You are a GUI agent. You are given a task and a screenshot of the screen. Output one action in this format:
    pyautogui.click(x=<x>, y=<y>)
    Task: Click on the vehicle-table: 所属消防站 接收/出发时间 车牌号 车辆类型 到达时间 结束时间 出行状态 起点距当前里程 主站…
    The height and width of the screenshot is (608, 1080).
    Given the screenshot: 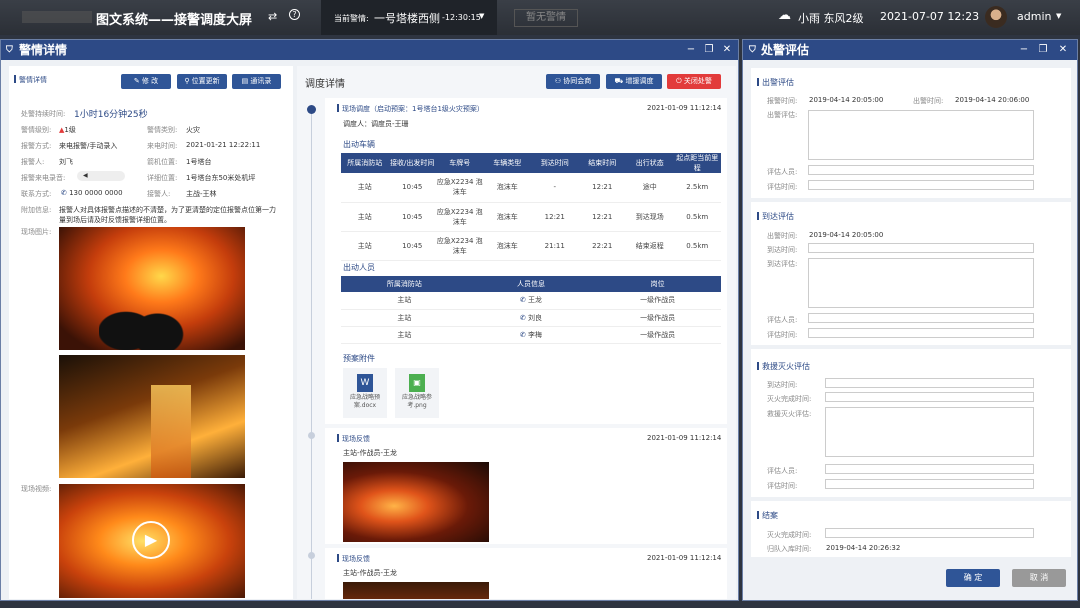 What is the action you would take?
    pyautogui.click(x=531, y=207)
    